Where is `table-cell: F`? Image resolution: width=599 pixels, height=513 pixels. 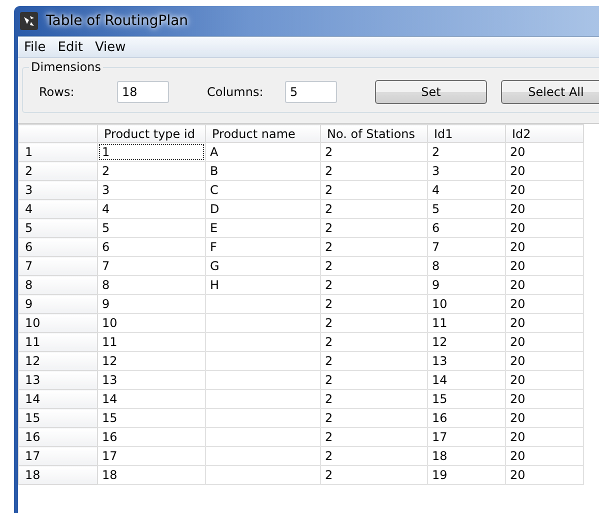
table-cell: F is located at coordinates (263, 247).